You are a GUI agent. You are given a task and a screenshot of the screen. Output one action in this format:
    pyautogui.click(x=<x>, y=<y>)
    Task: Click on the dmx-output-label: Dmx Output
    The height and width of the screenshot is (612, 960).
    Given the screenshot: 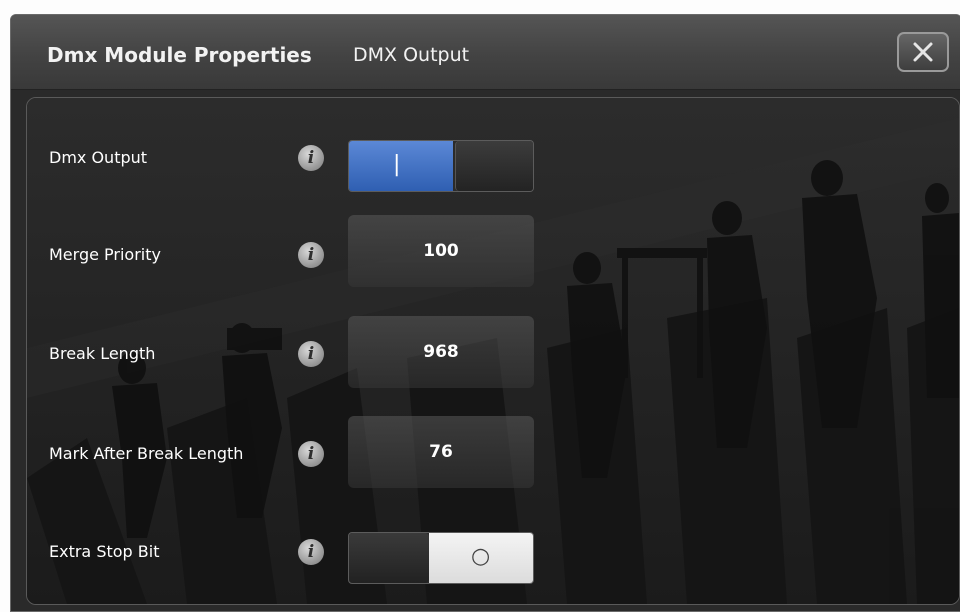 What is the action you would take?
    pyautogui.click(x=98, y=157)
    